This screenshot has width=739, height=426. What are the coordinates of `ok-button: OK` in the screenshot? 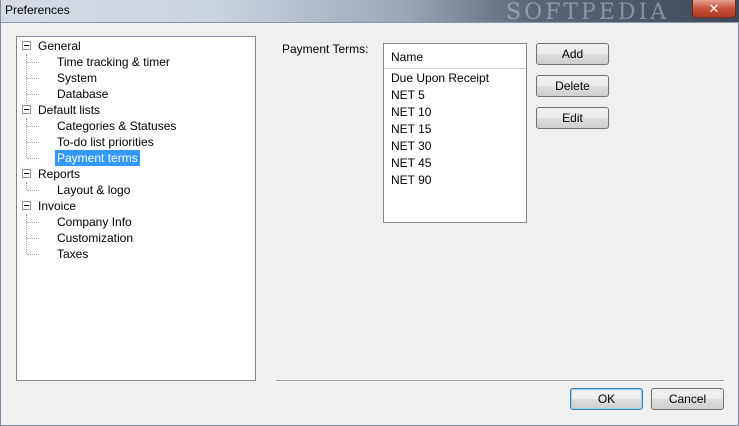 It's located at (606, 399).